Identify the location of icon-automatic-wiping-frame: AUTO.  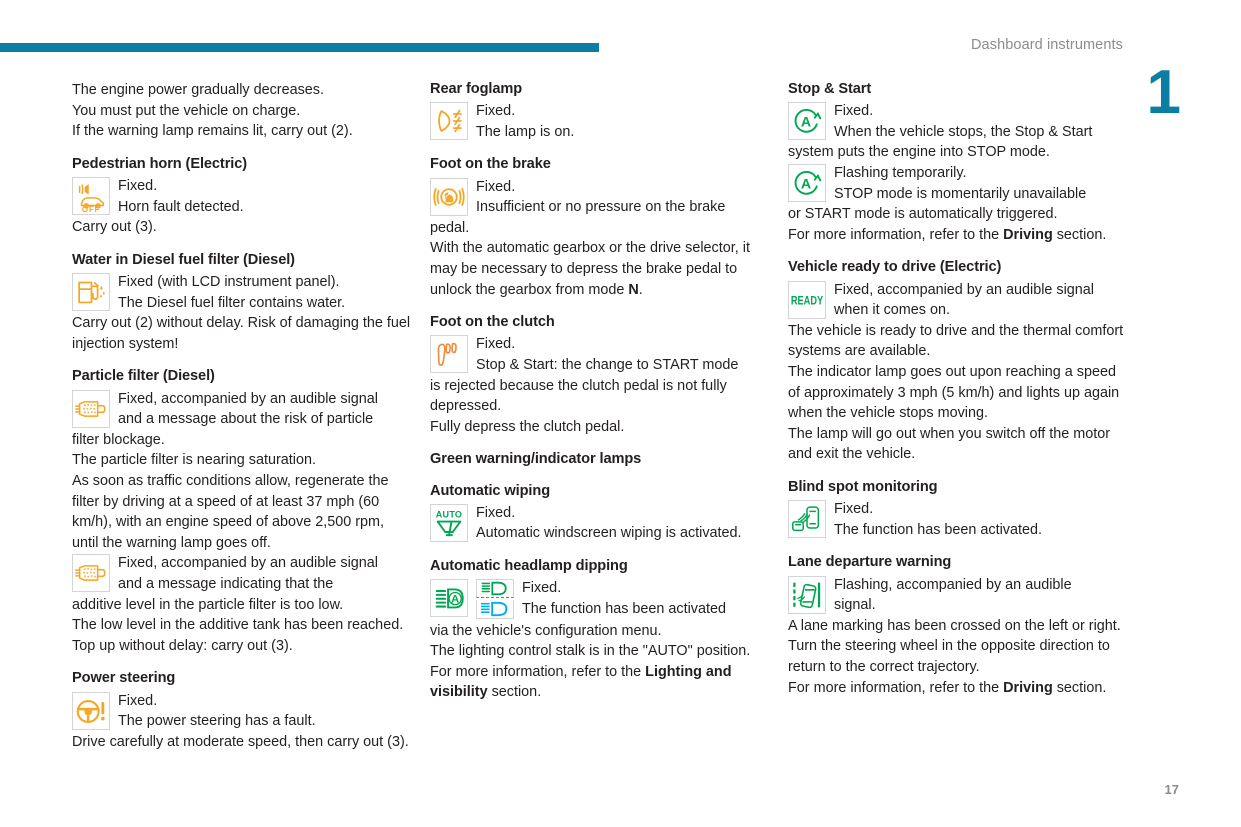
(449, 522).